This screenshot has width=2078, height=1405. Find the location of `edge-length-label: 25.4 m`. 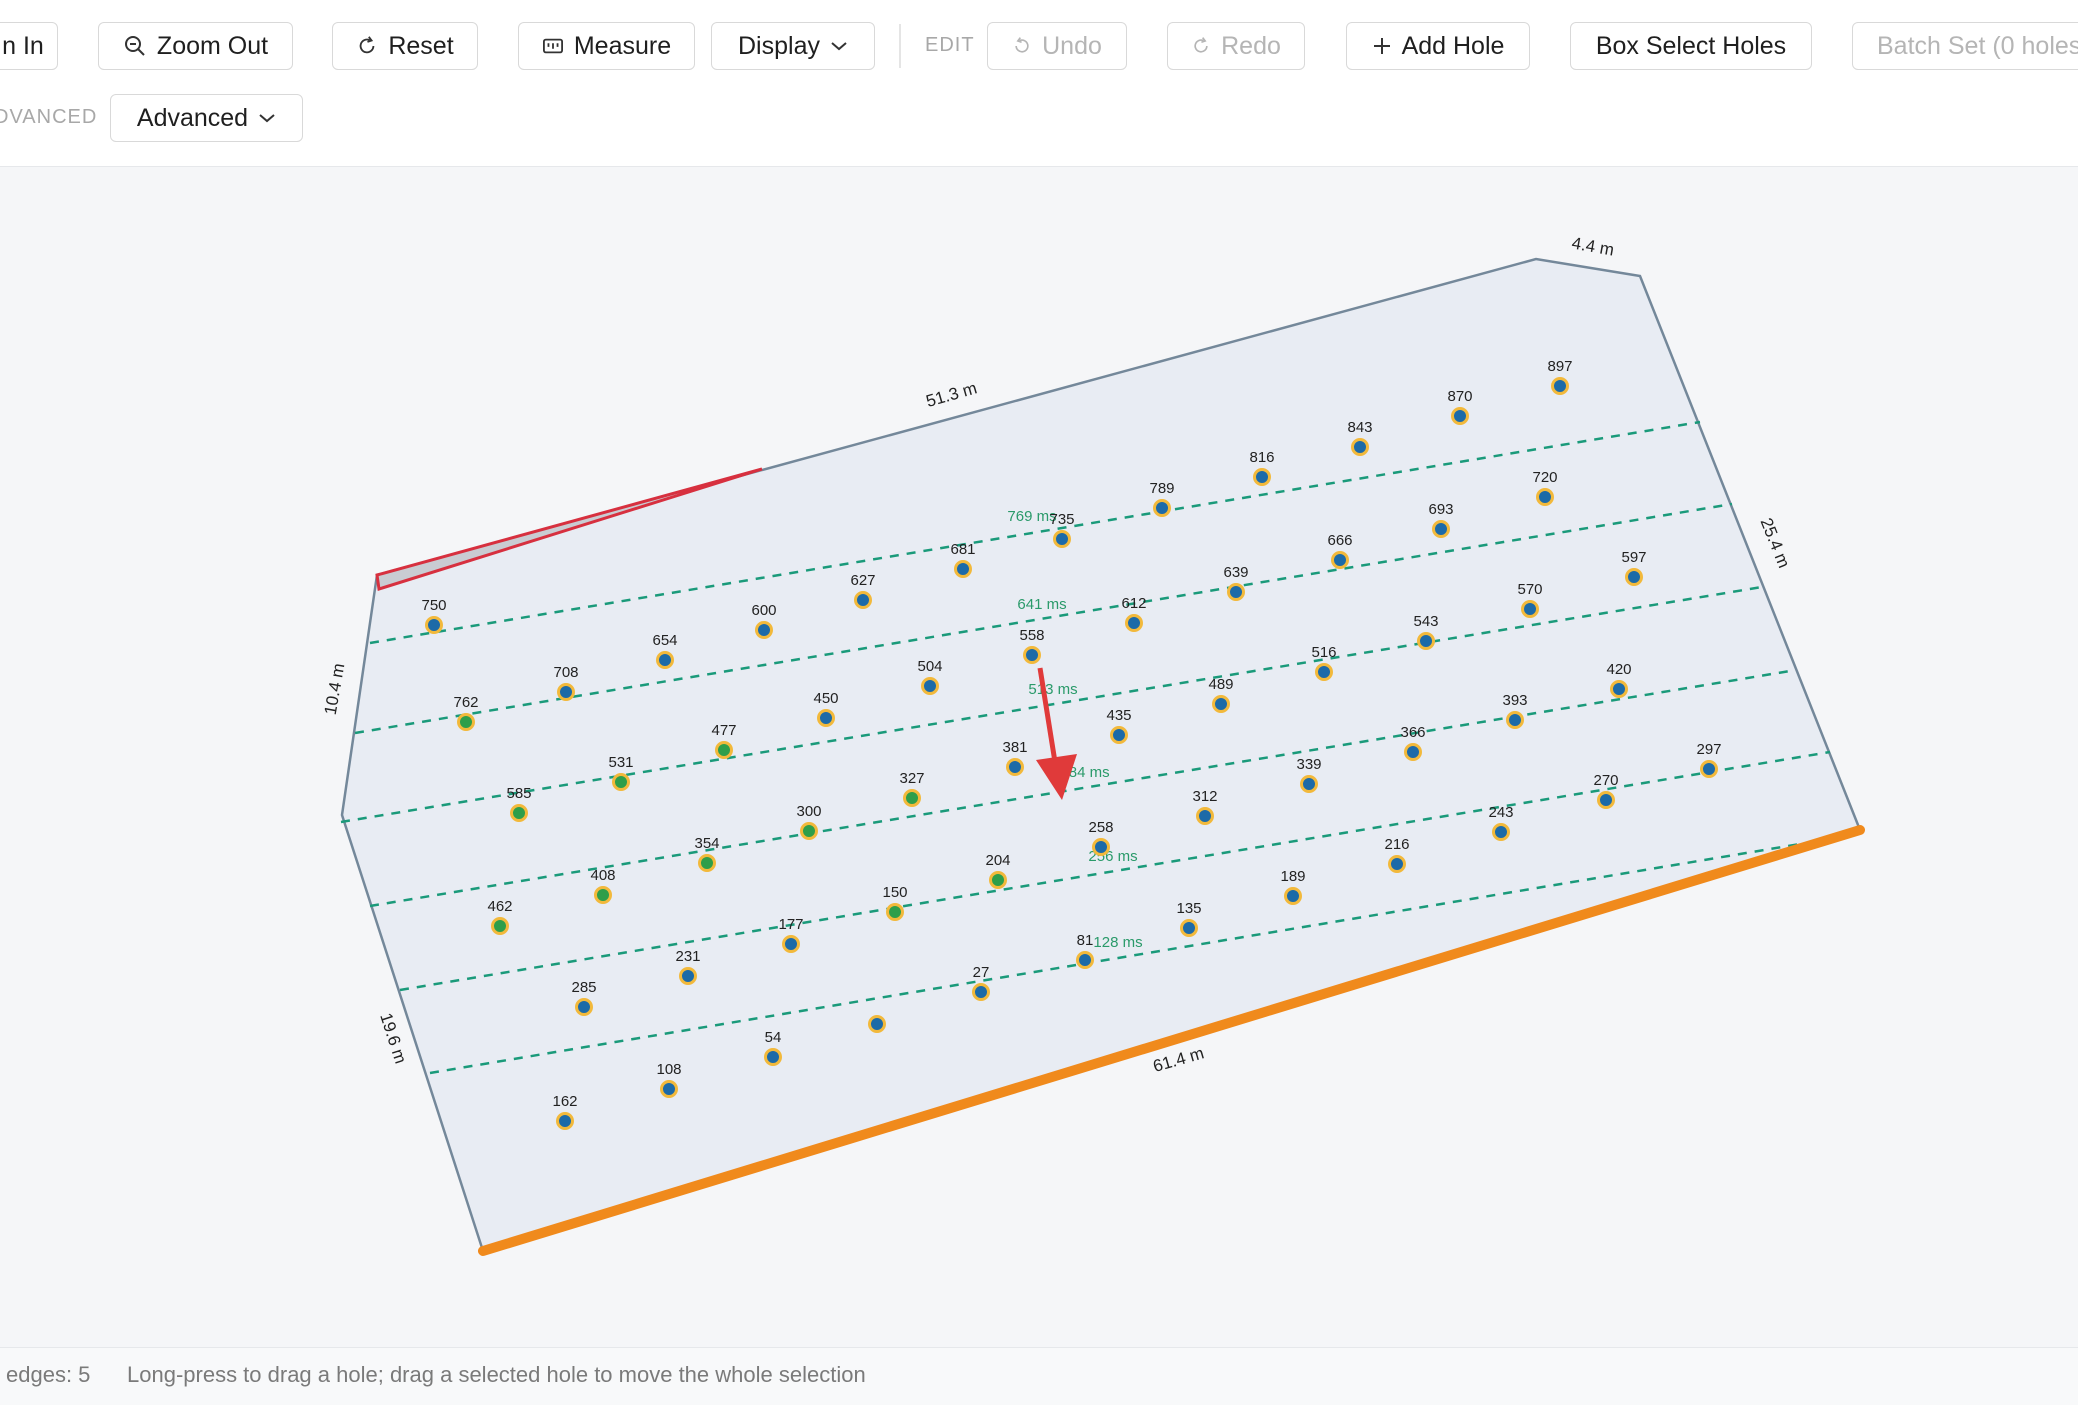

edge-length-label: 25.4 m is located at coordinates (1775, 542).